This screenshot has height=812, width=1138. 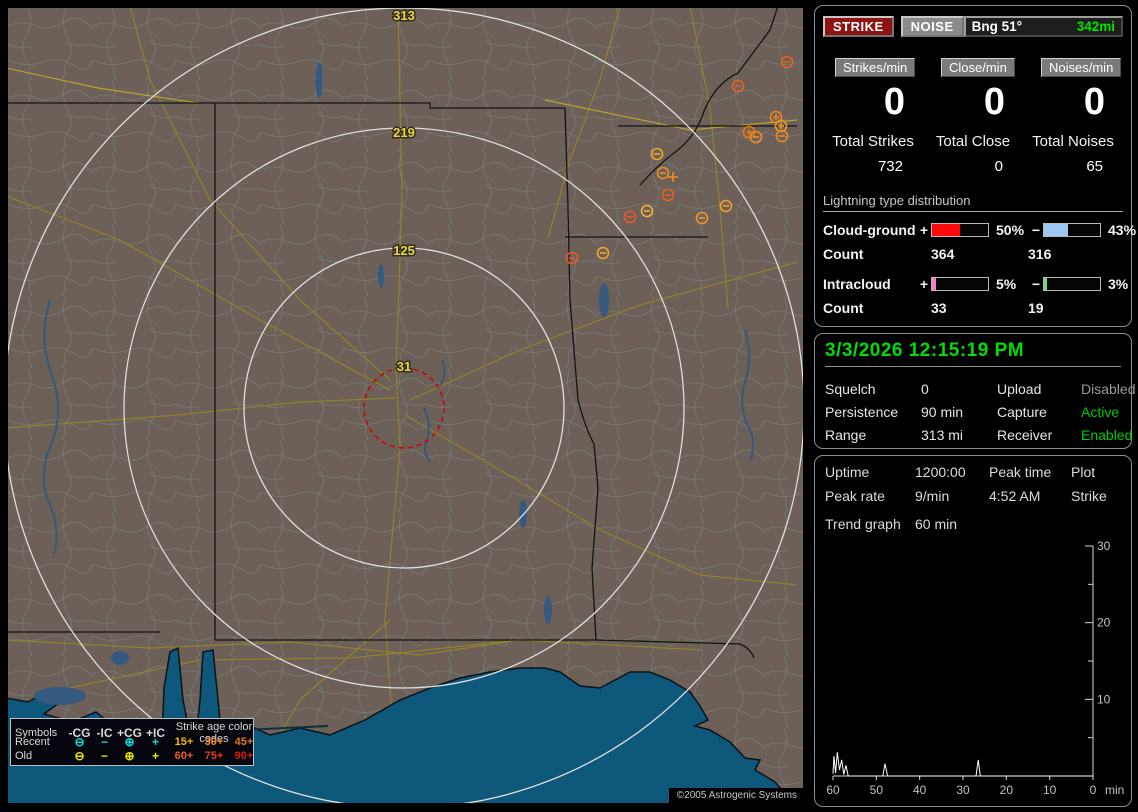 What do you see at coordinates (735, 795) in the screenshot?
I see `copyright-text: ©2005 Astrogenic Systems` at bounding box center [735, 795].